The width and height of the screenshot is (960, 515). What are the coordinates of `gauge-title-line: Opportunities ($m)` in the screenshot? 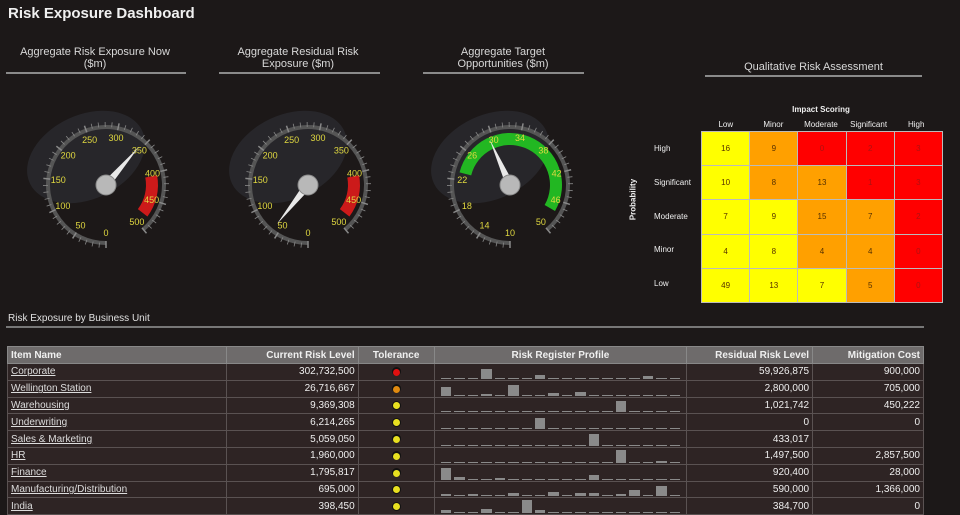 It's located at (502, 64).